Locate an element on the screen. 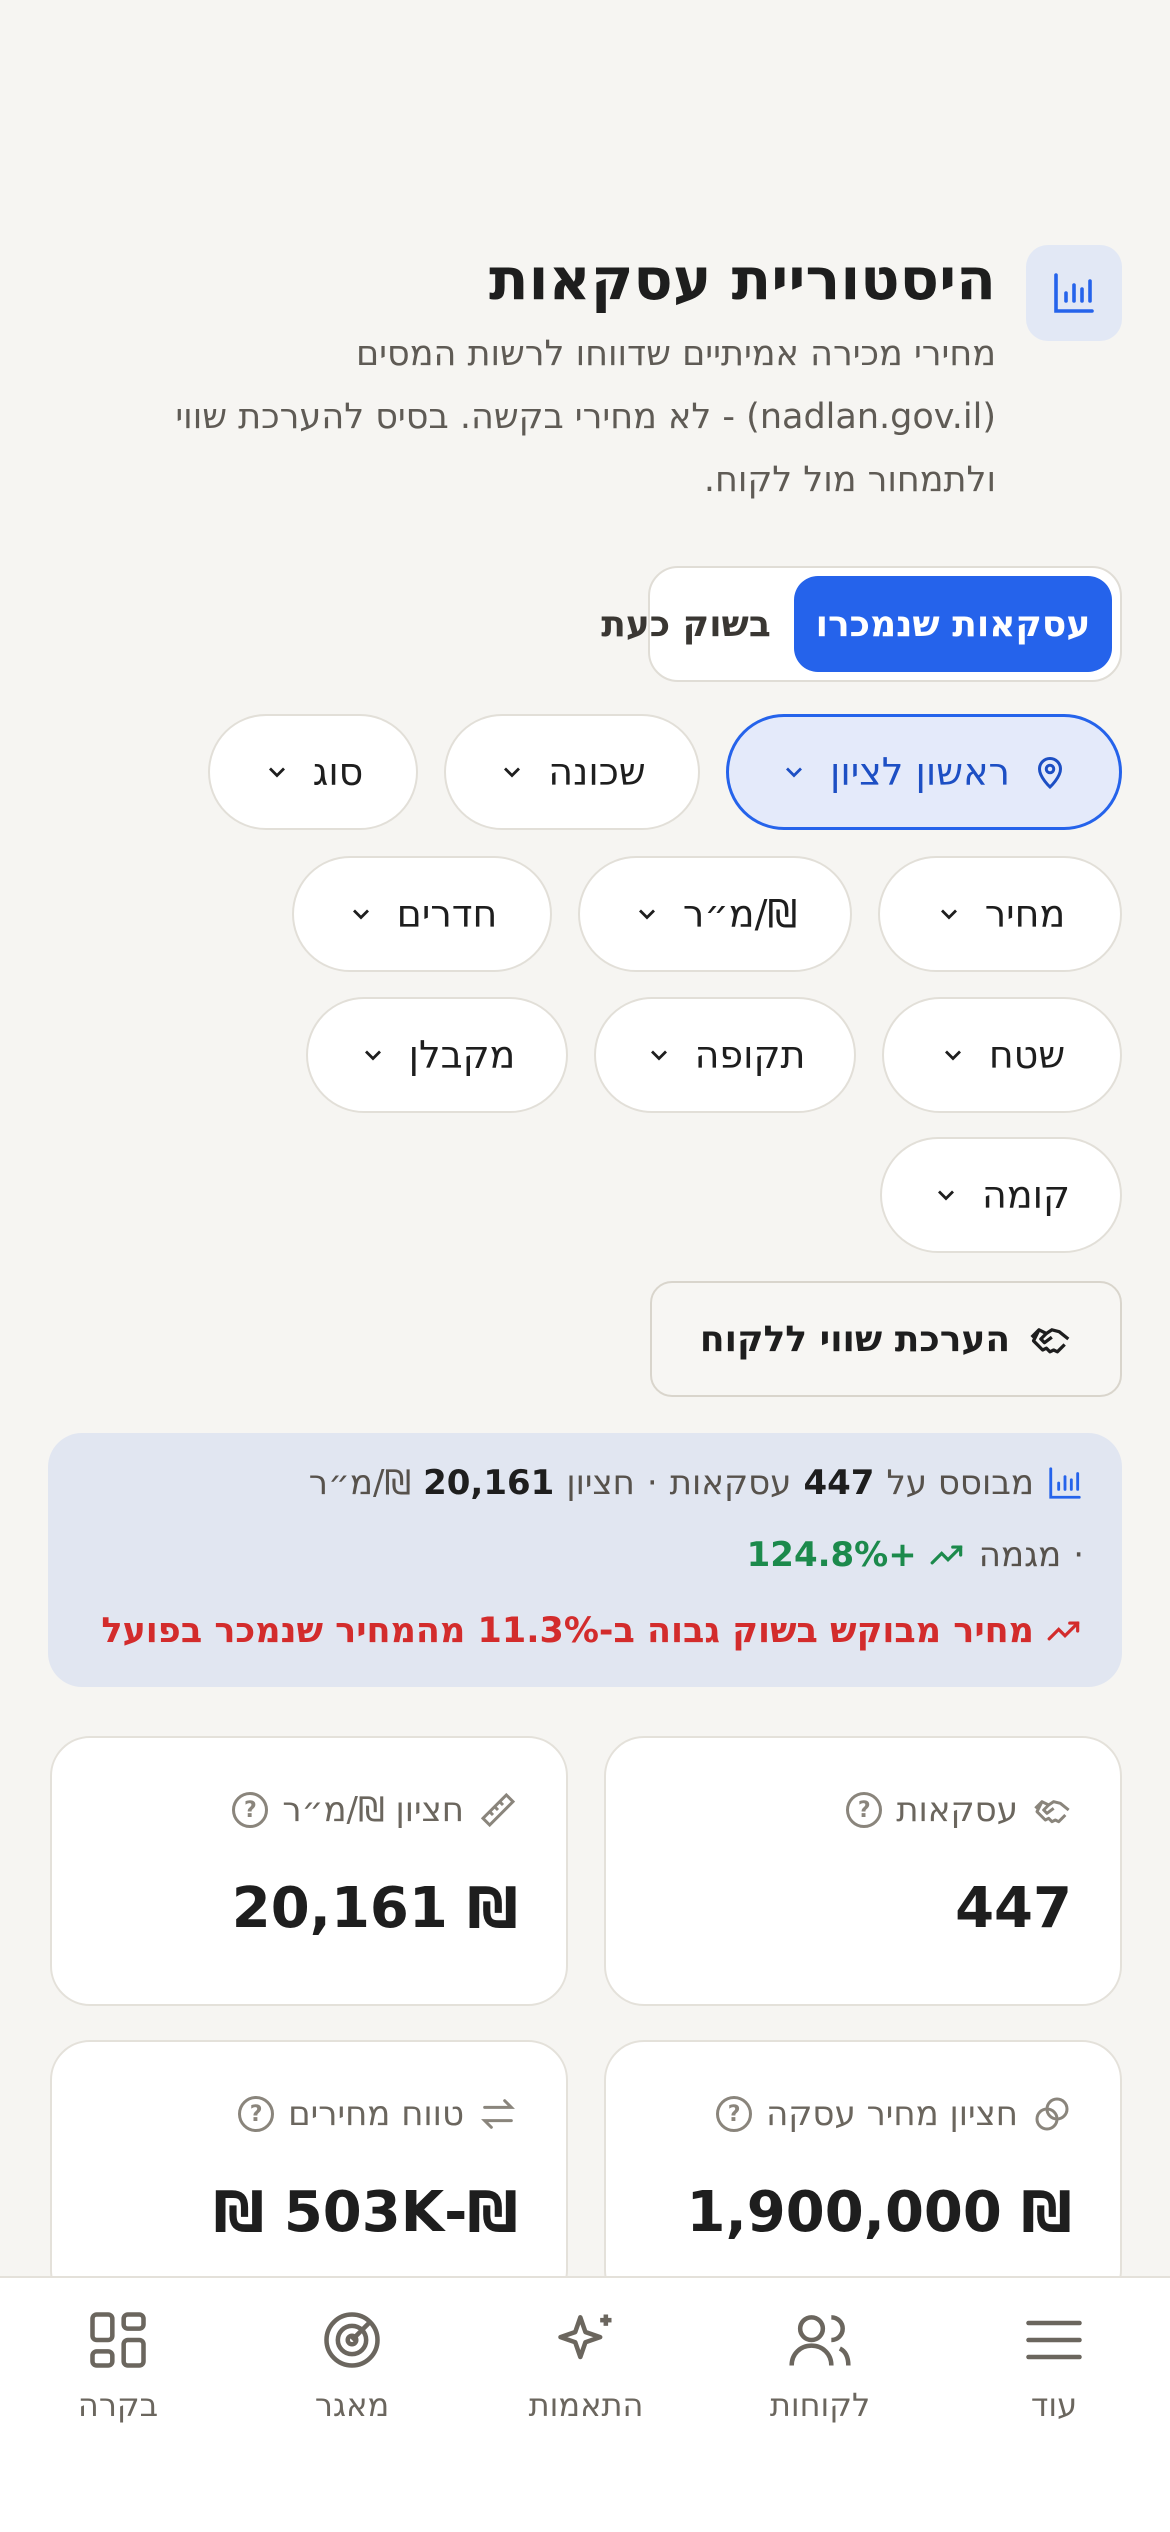  tab-sold-deals: עסקאות שנמכרו is located at coordinates (953, 624).